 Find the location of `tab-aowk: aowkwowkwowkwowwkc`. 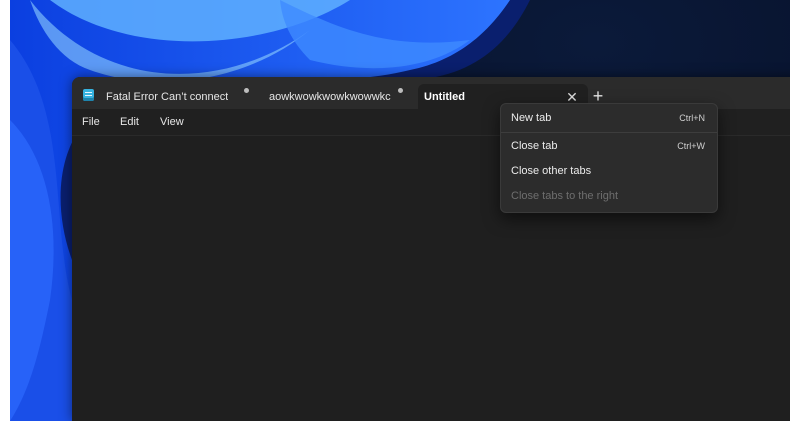

tab-aowk: aowkwowkwowkwowwkc is located at coordinates (334, 97).